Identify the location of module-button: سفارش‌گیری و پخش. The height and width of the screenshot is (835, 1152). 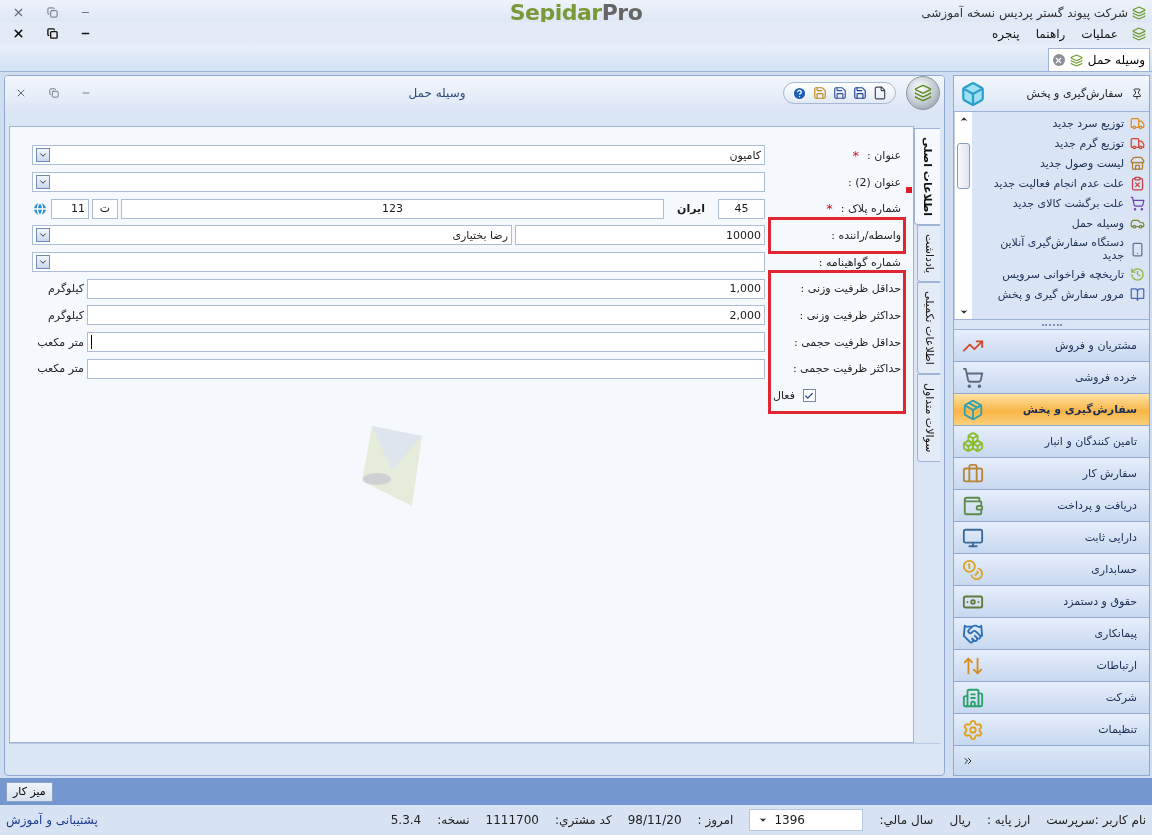
(1051, 410).